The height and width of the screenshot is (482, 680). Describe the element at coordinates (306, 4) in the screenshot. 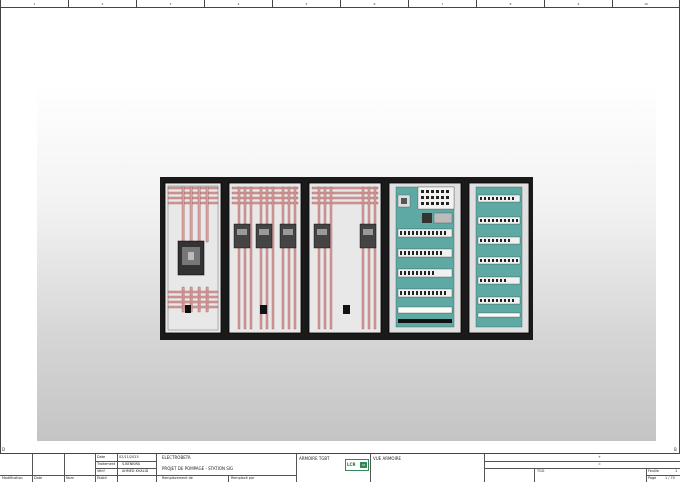

I see `ruler-col: 5` at that location.